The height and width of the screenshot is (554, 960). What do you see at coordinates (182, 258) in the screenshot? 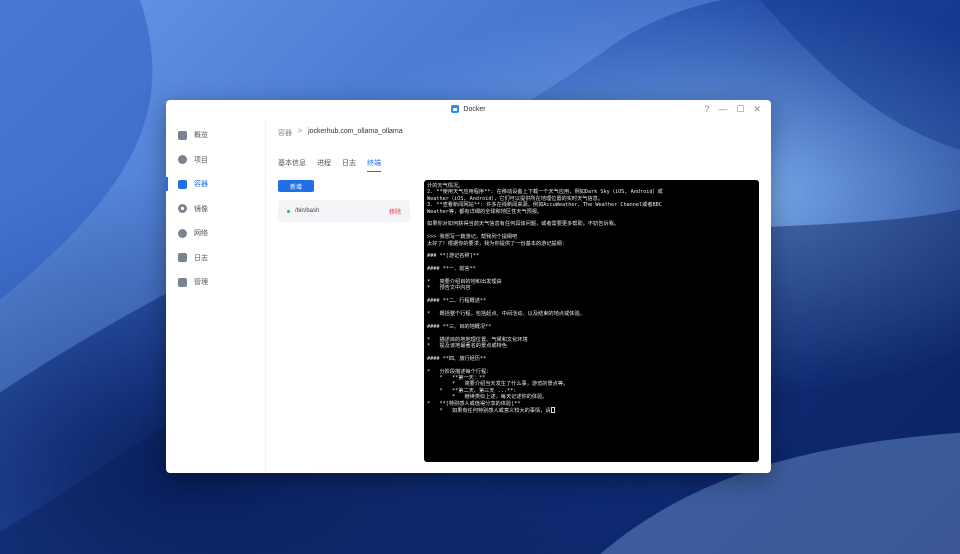
I see `log-icon` at bounding box center [182, 258].